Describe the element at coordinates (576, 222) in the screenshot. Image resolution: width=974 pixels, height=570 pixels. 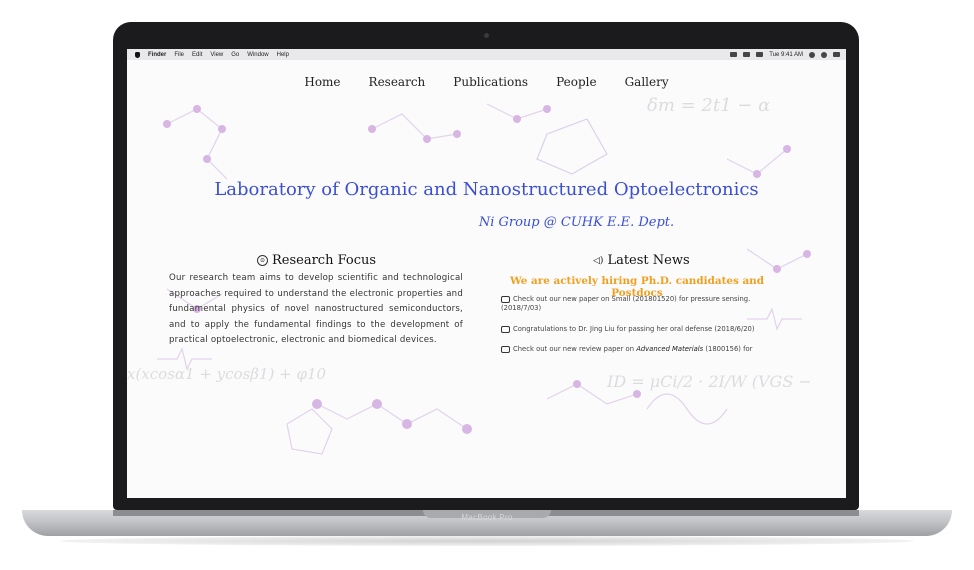
I see `page-subtitle: Ni Group @ CUHK E.E. Dept.` at that location.